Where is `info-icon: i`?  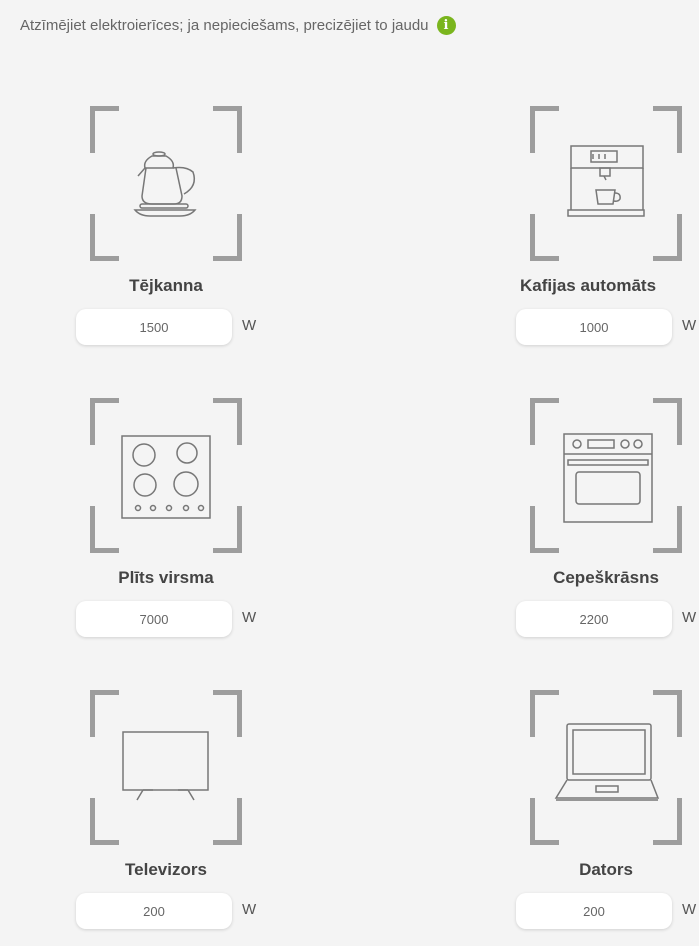
info-icon: i is located at coordinates (446, 25).